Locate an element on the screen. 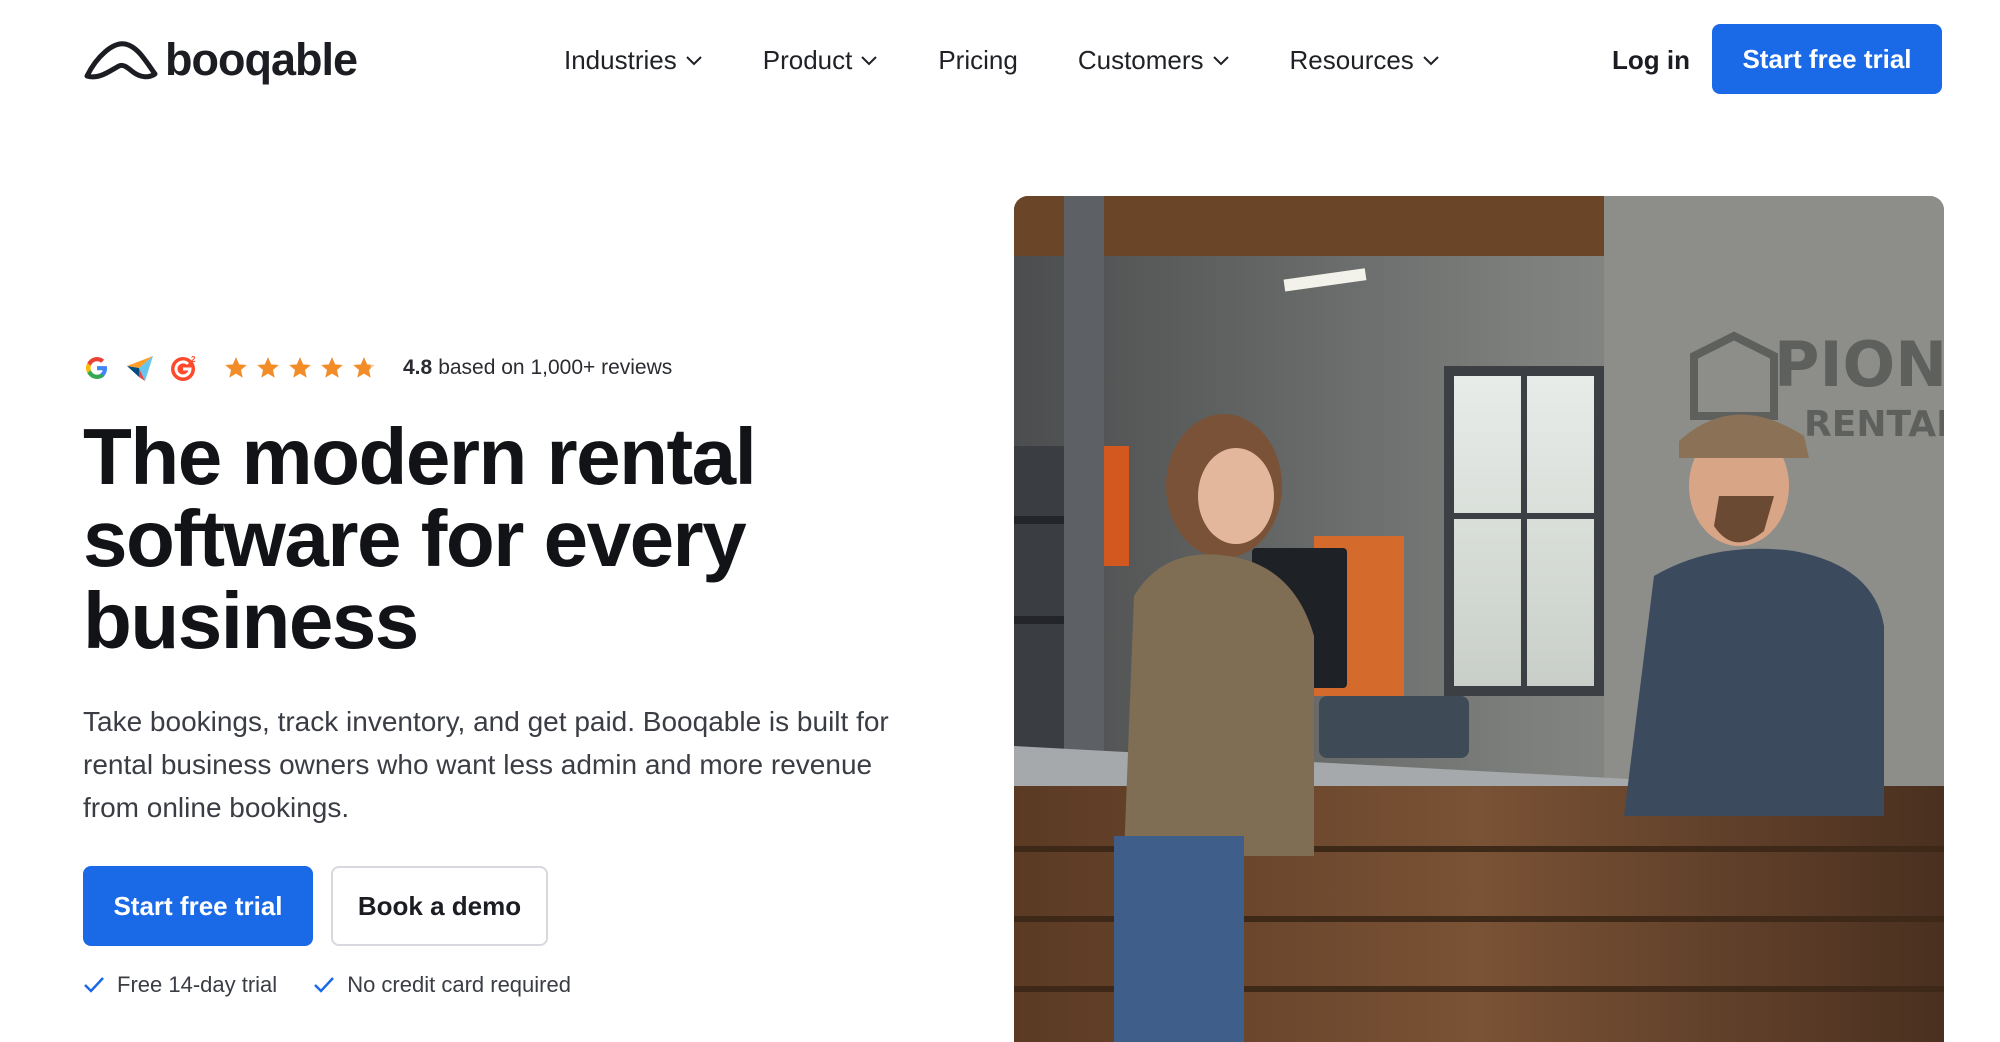  nav-industries-label: Industries is located at coordinates (620, 59).